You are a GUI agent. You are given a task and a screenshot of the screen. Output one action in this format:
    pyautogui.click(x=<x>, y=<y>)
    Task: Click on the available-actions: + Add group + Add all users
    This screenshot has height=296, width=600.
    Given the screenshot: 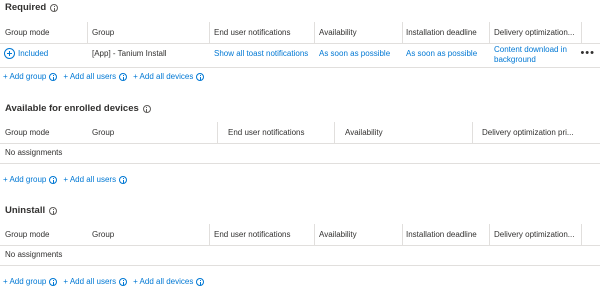 What is the action you would take?
    pyautogui.click(x=68, y=179)
    